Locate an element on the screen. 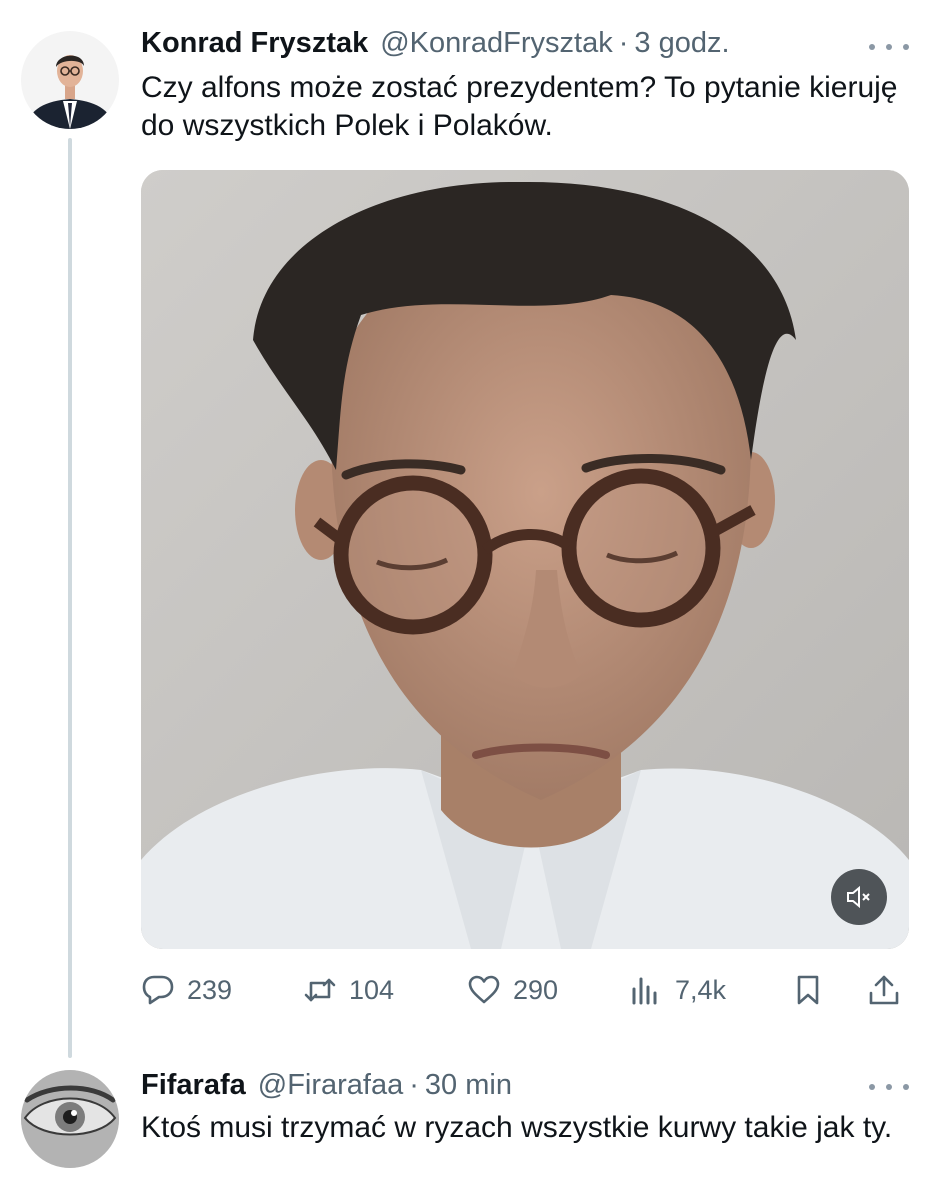 This screenshot has height=1200, width=931. tweet-header: Fifarafa @Firarafaa · 30 min is located at coordinates (326, 1085).